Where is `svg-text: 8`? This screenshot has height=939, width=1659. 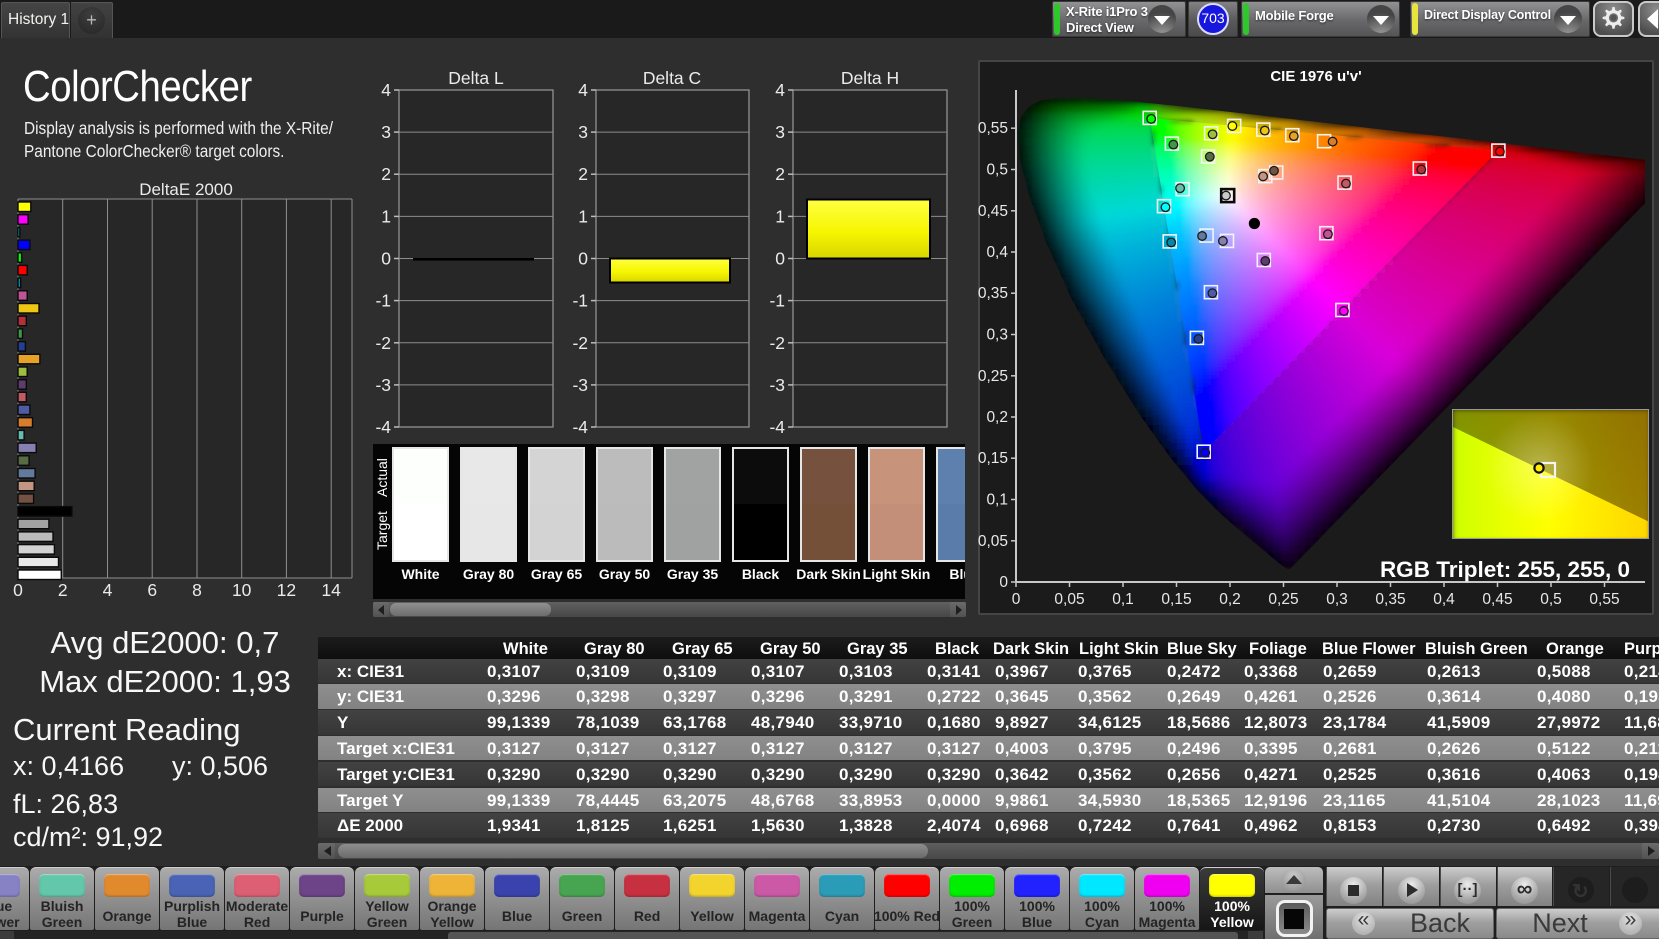
svg-text: 8 is located at coordinates (197, 590).